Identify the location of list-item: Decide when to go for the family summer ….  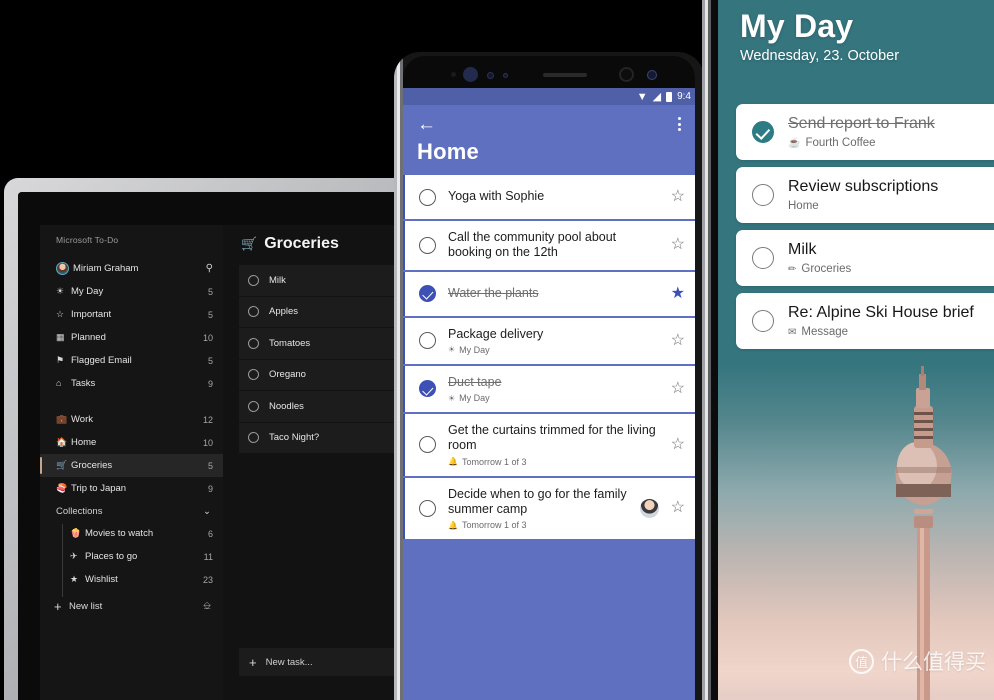
(549, 508).